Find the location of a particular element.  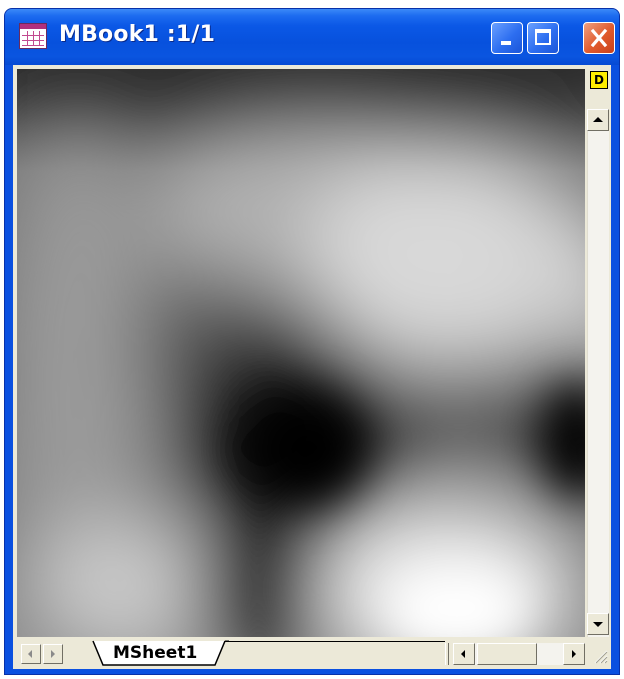

maximize-icon is located at coordinates (543, 37).